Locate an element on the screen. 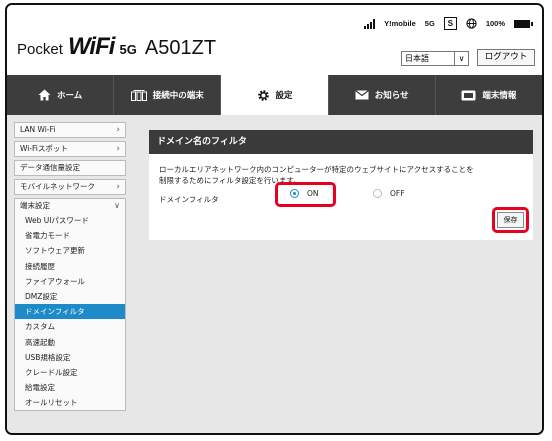 This screenshot has width=552, height=441. logo-pocket: Pocket is located at coordinates (40, 49).